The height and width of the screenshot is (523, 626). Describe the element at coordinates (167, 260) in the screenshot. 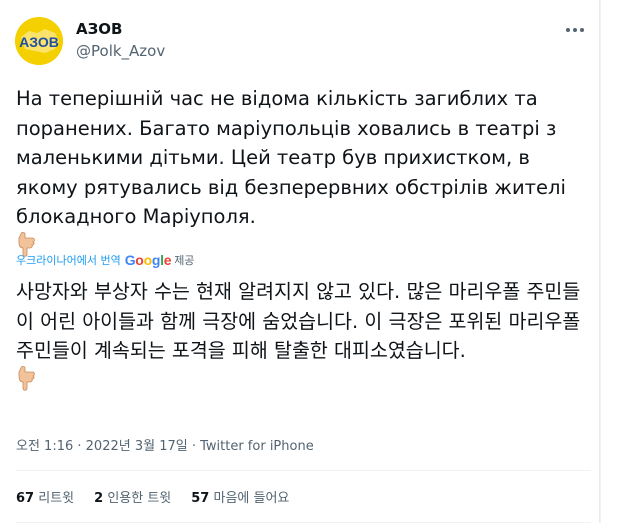

I see `google-letter: e` at that location.